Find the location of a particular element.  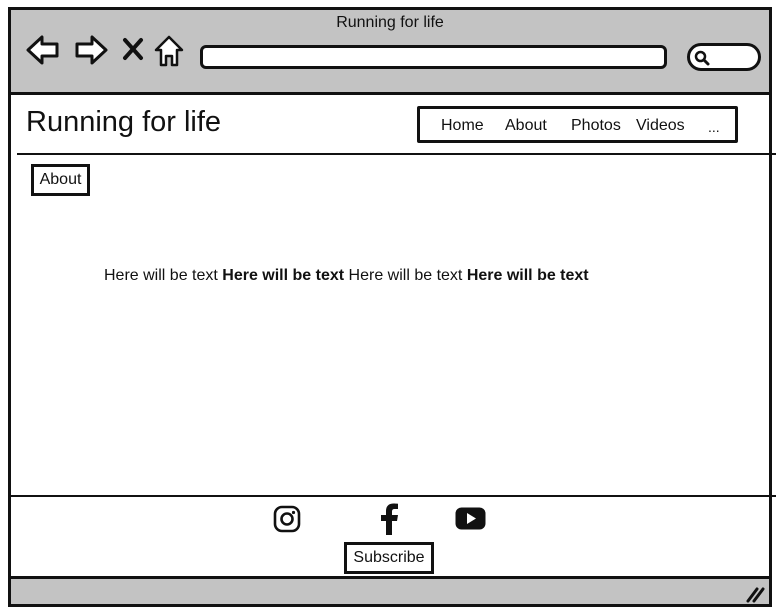

instagram-icon is located at coordinates (287, 521).